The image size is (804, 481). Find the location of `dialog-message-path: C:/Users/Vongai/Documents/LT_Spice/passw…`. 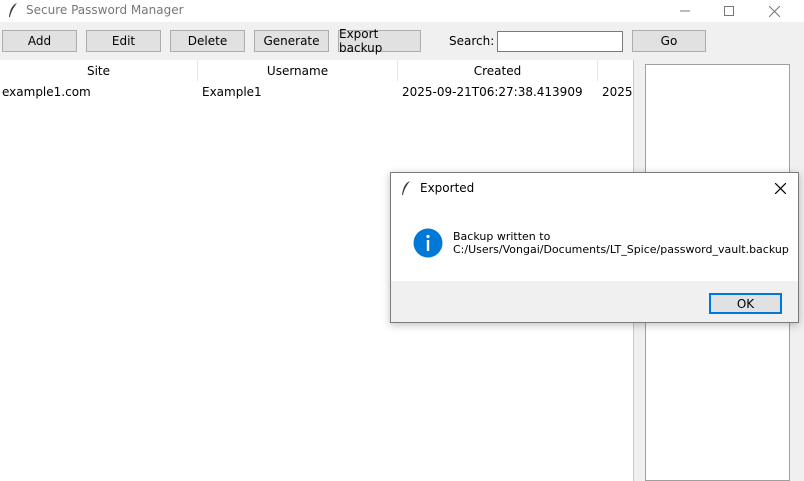

dialog-message-path: C:/Users/Vongai/Documents/LT_Spice/passw… is located at coordinates (621, 249).